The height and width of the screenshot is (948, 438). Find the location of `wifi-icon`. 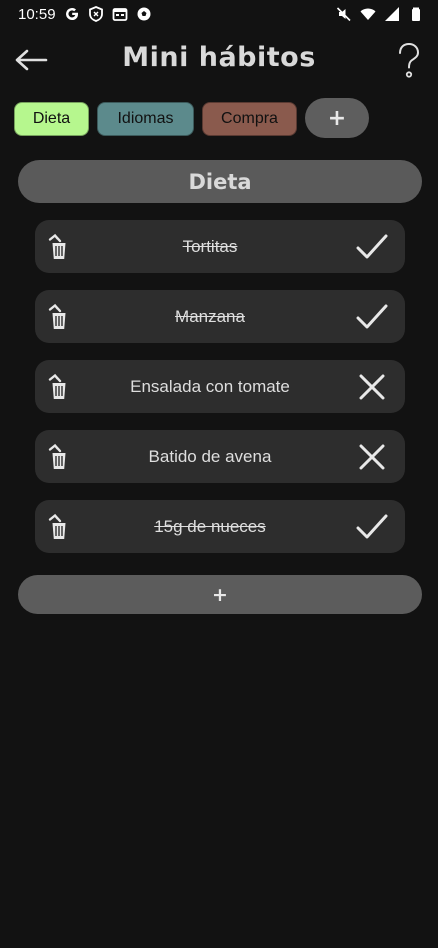

wifi-icon is located at coordinates (368, 14).